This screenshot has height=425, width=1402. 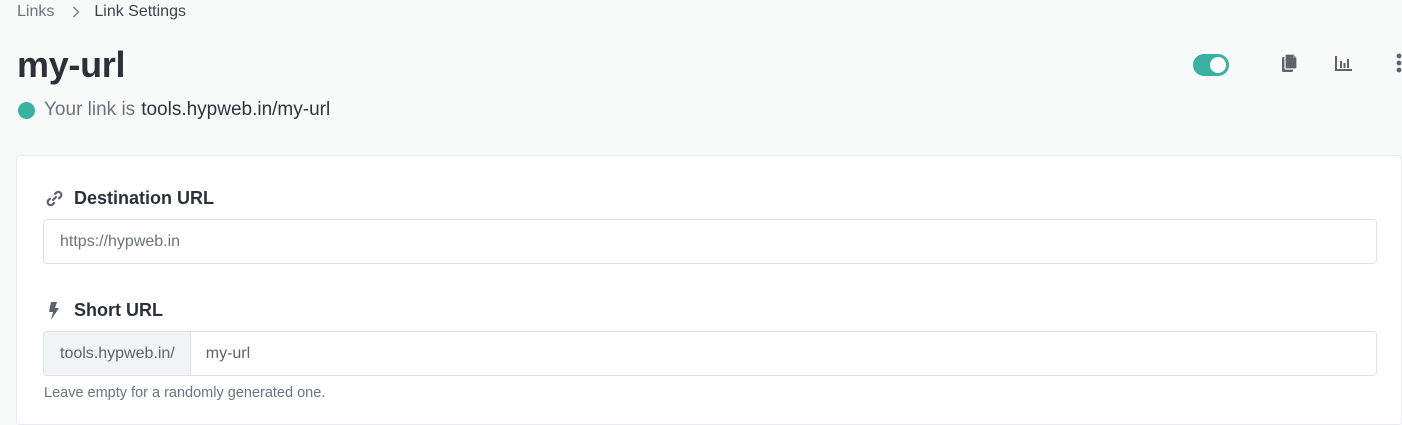 What do you see at coordinates (26, 110) in the screenshot?
I see `status-dot` at bounding box center [26, 110].